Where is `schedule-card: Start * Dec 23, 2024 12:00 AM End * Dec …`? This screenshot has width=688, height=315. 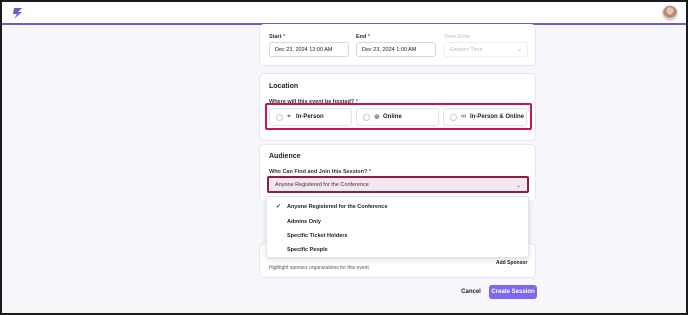 schedule-card: Start * Dec 23, 2024 12:00 AM End * Dec … is located at coordinates (397, 45).